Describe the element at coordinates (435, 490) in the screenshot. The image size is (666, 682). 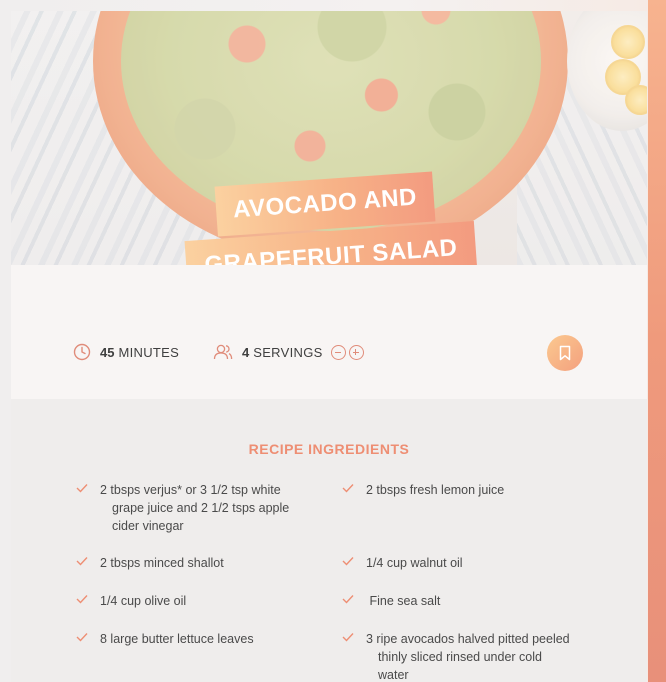
I see `ingredient-text: 2 tbsps fresh lemon juice` at that location.